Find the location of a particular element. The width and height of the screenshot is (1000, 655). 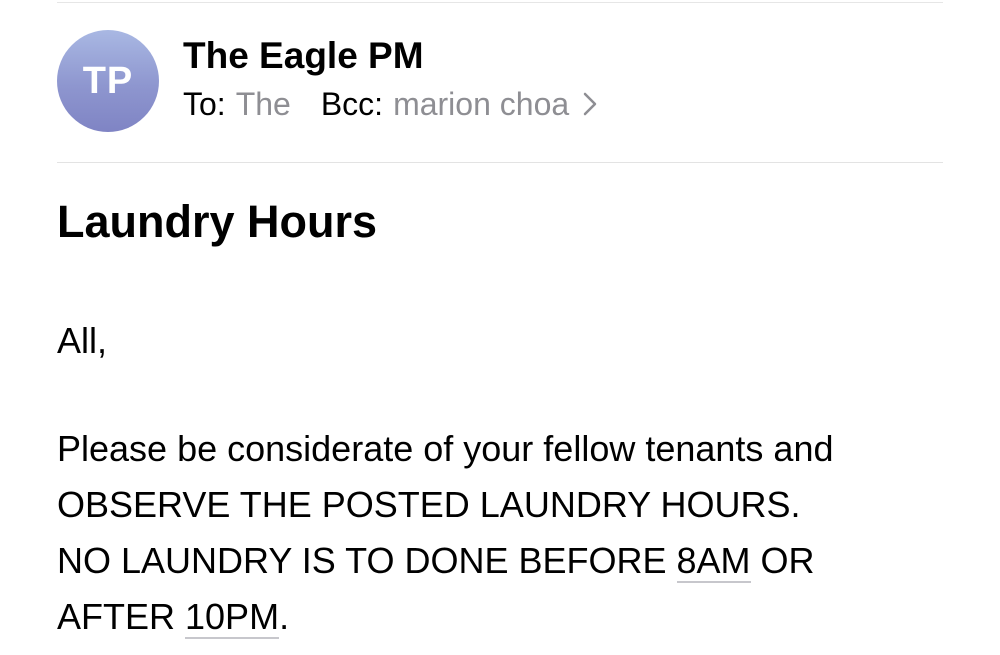

bcc-label: Bcc: is located at coordinates (352, 104).